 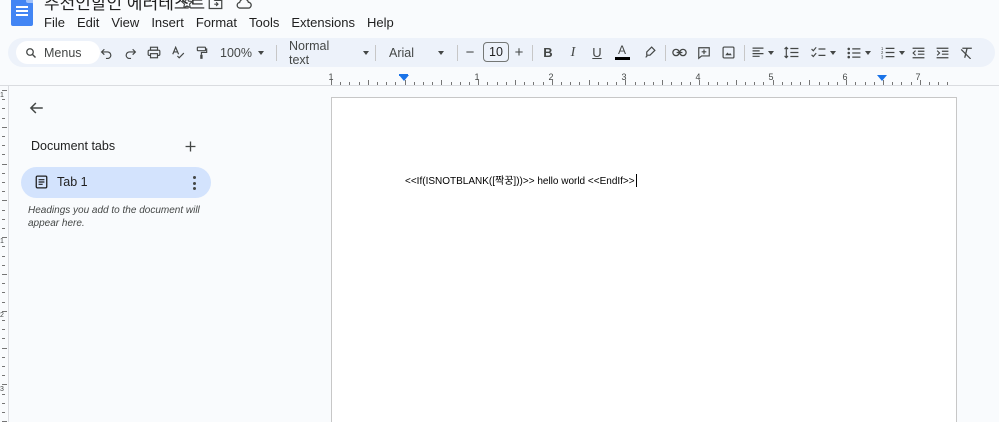 I want to click on clear-formatting-icon, so click(x=966, y=52).